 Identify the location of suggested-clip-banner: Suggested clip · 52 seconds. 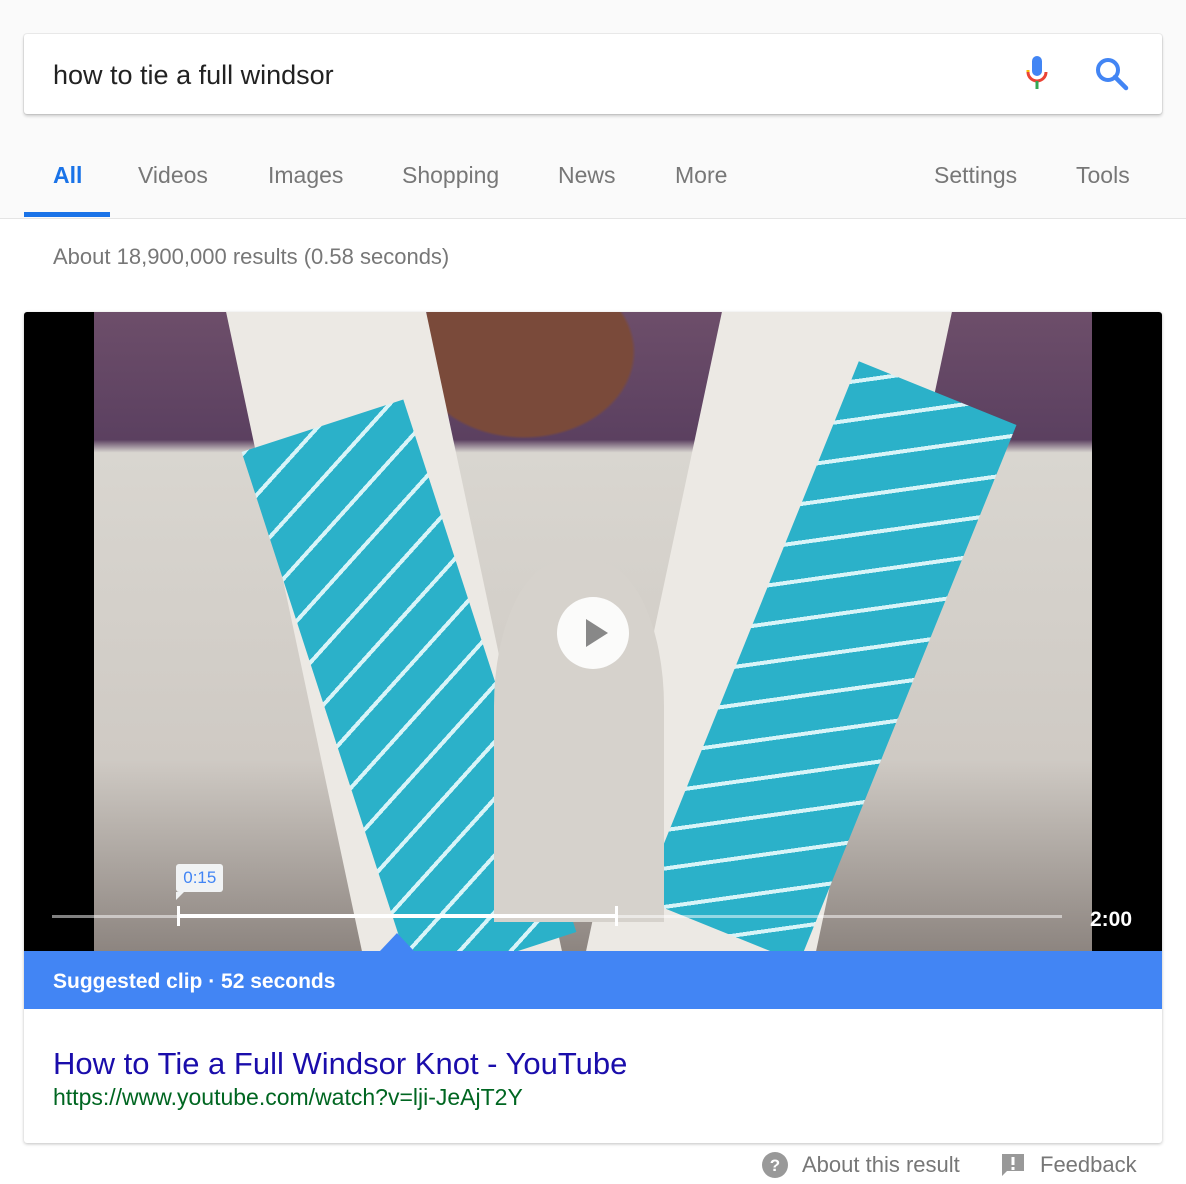
(593, 980).